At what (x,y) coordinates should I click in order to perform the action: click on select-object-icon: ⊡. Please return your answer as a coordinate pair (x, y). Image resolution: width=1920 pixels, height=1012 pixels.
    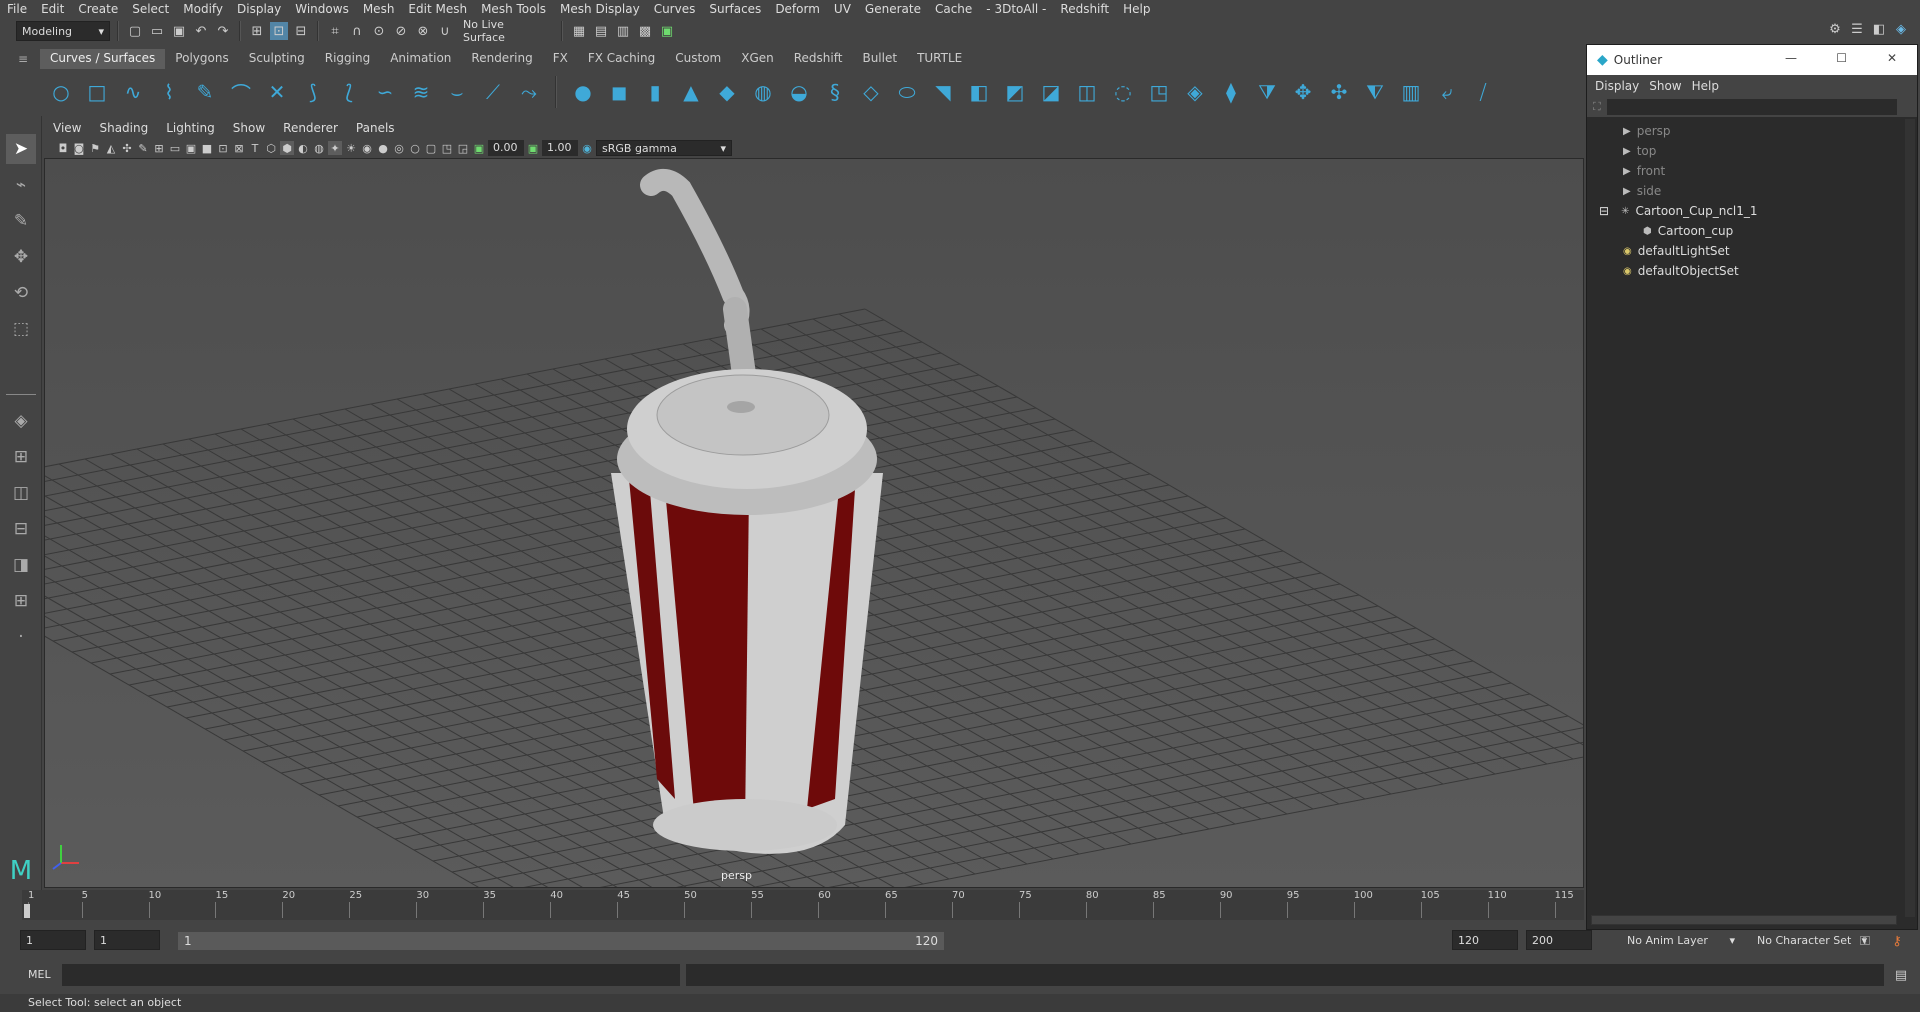
    Looking at the image, I should click on (279, 31).